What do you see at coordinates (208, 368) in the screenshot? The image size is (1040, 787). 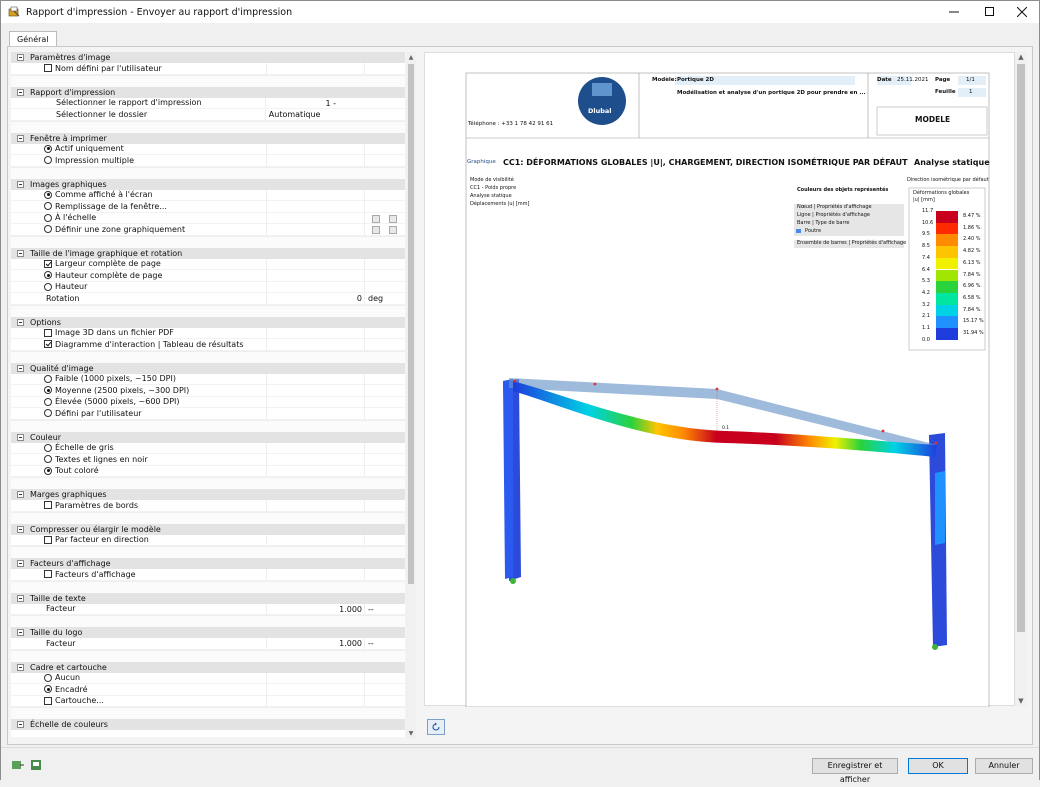 I see `section-image-quality: Qualité d'image` at bounding box center [208, 368].